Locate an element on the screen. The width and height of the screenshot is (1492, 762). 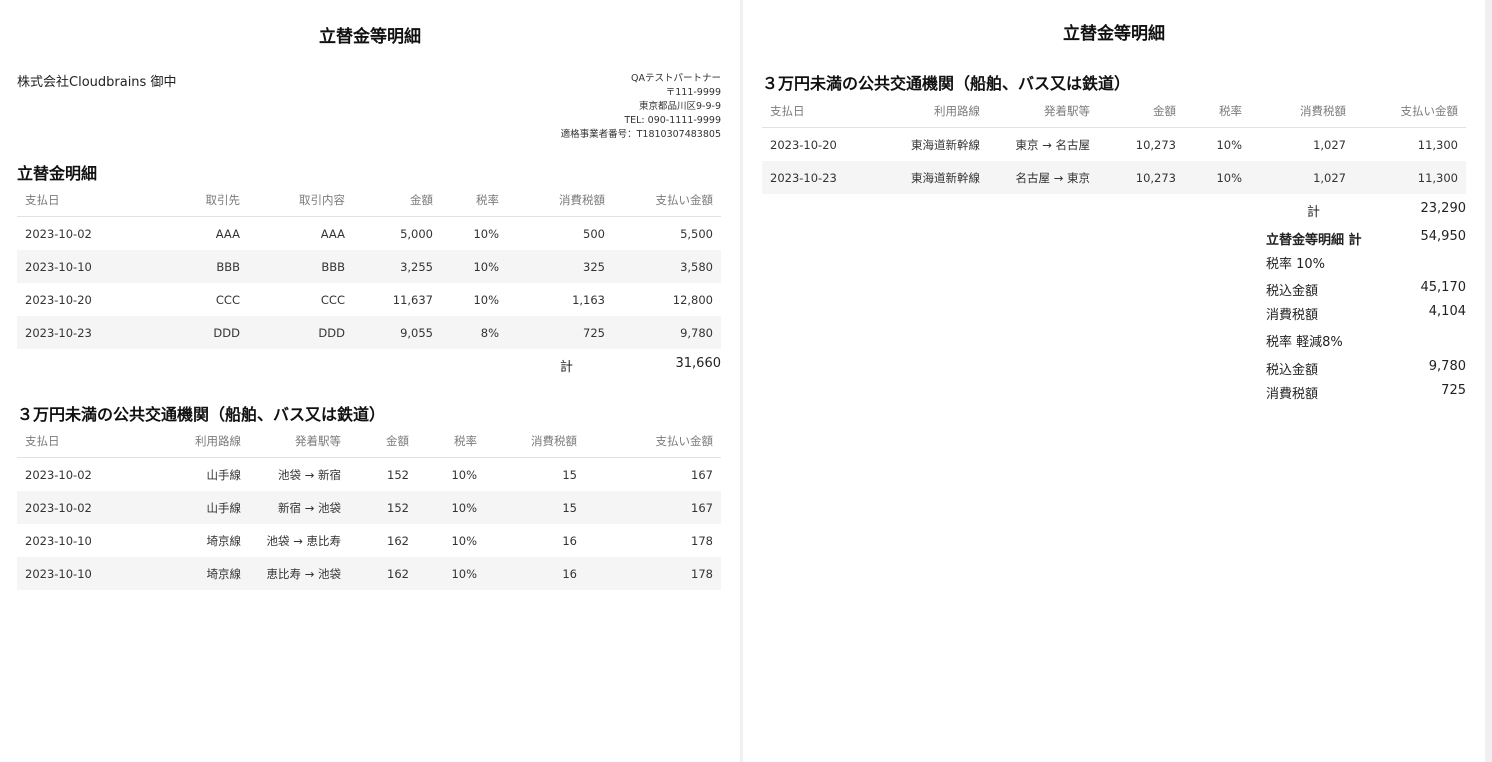
page-edge is located at coordinates (1488, 381).